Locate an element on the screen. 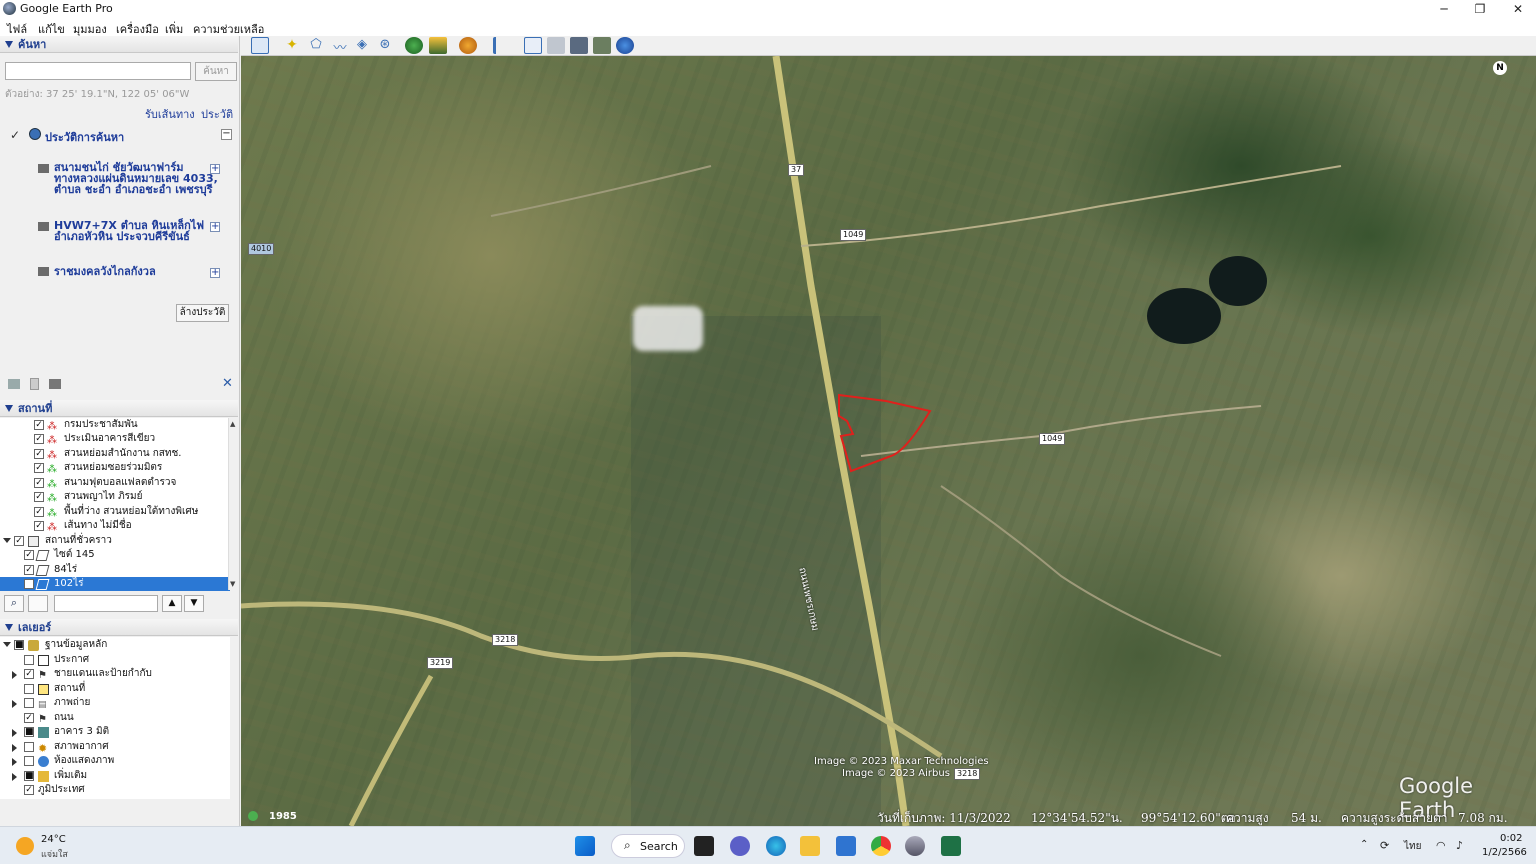  planets-icon is located at coordinates (468, 45).